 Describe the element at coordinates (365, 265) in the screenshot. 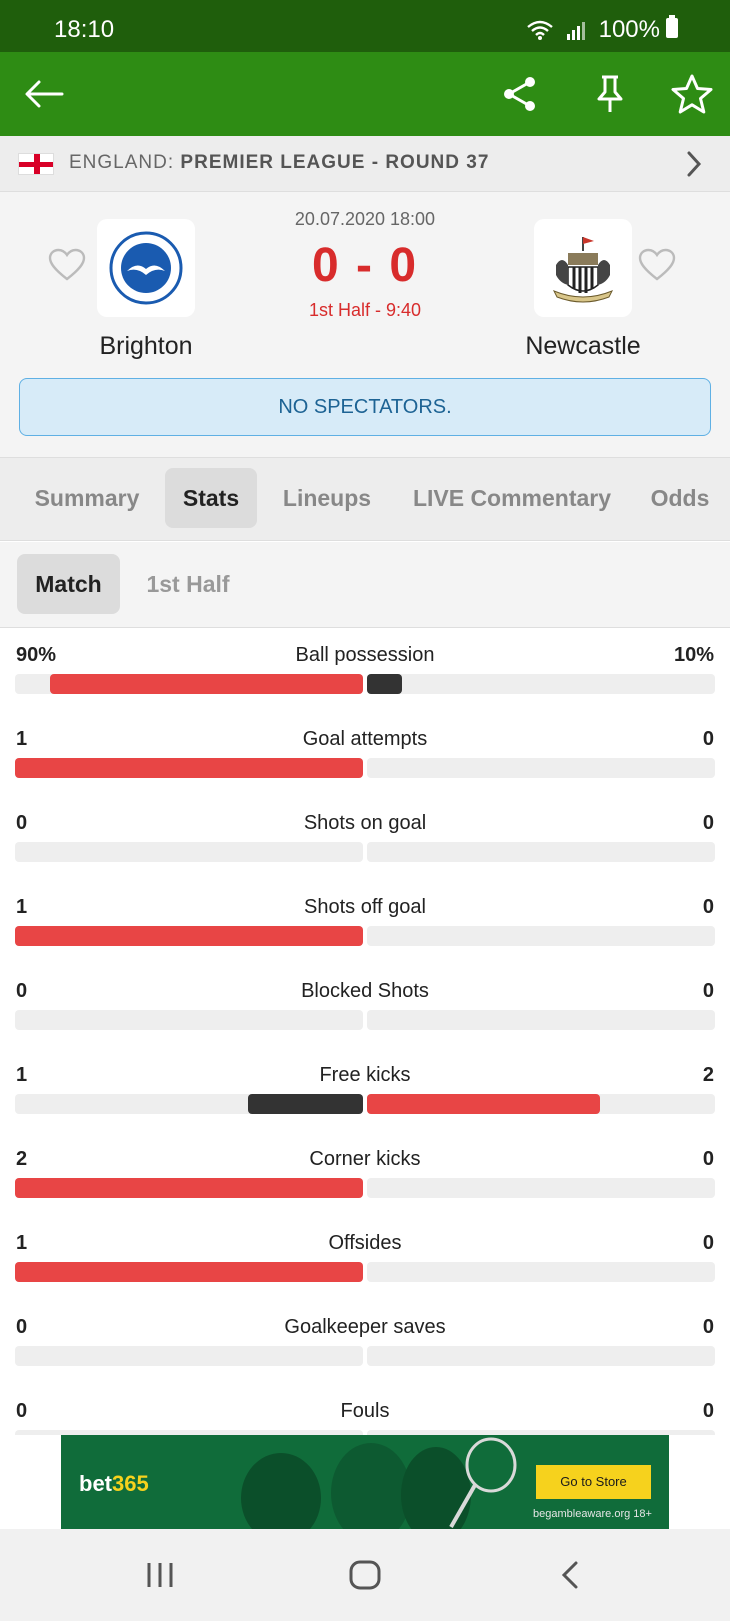

I see `match-score: 0 - 0` at that location.